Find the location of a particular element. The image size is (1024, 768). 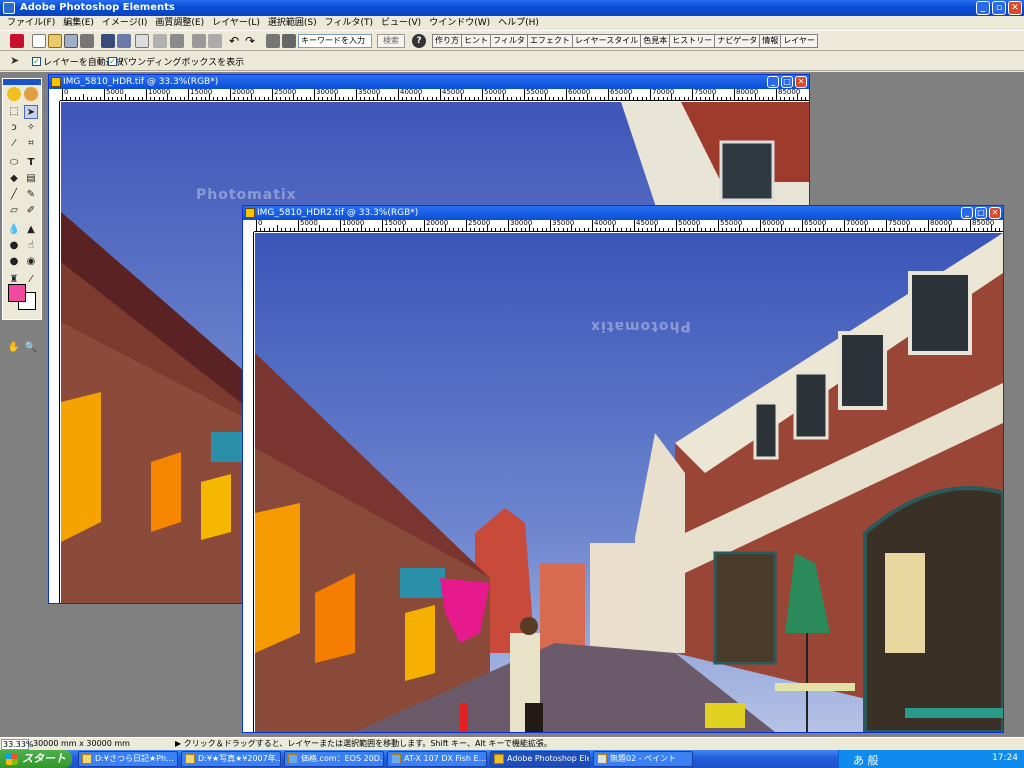

tab-hints: ヒント is located at coordinates (475, 41).